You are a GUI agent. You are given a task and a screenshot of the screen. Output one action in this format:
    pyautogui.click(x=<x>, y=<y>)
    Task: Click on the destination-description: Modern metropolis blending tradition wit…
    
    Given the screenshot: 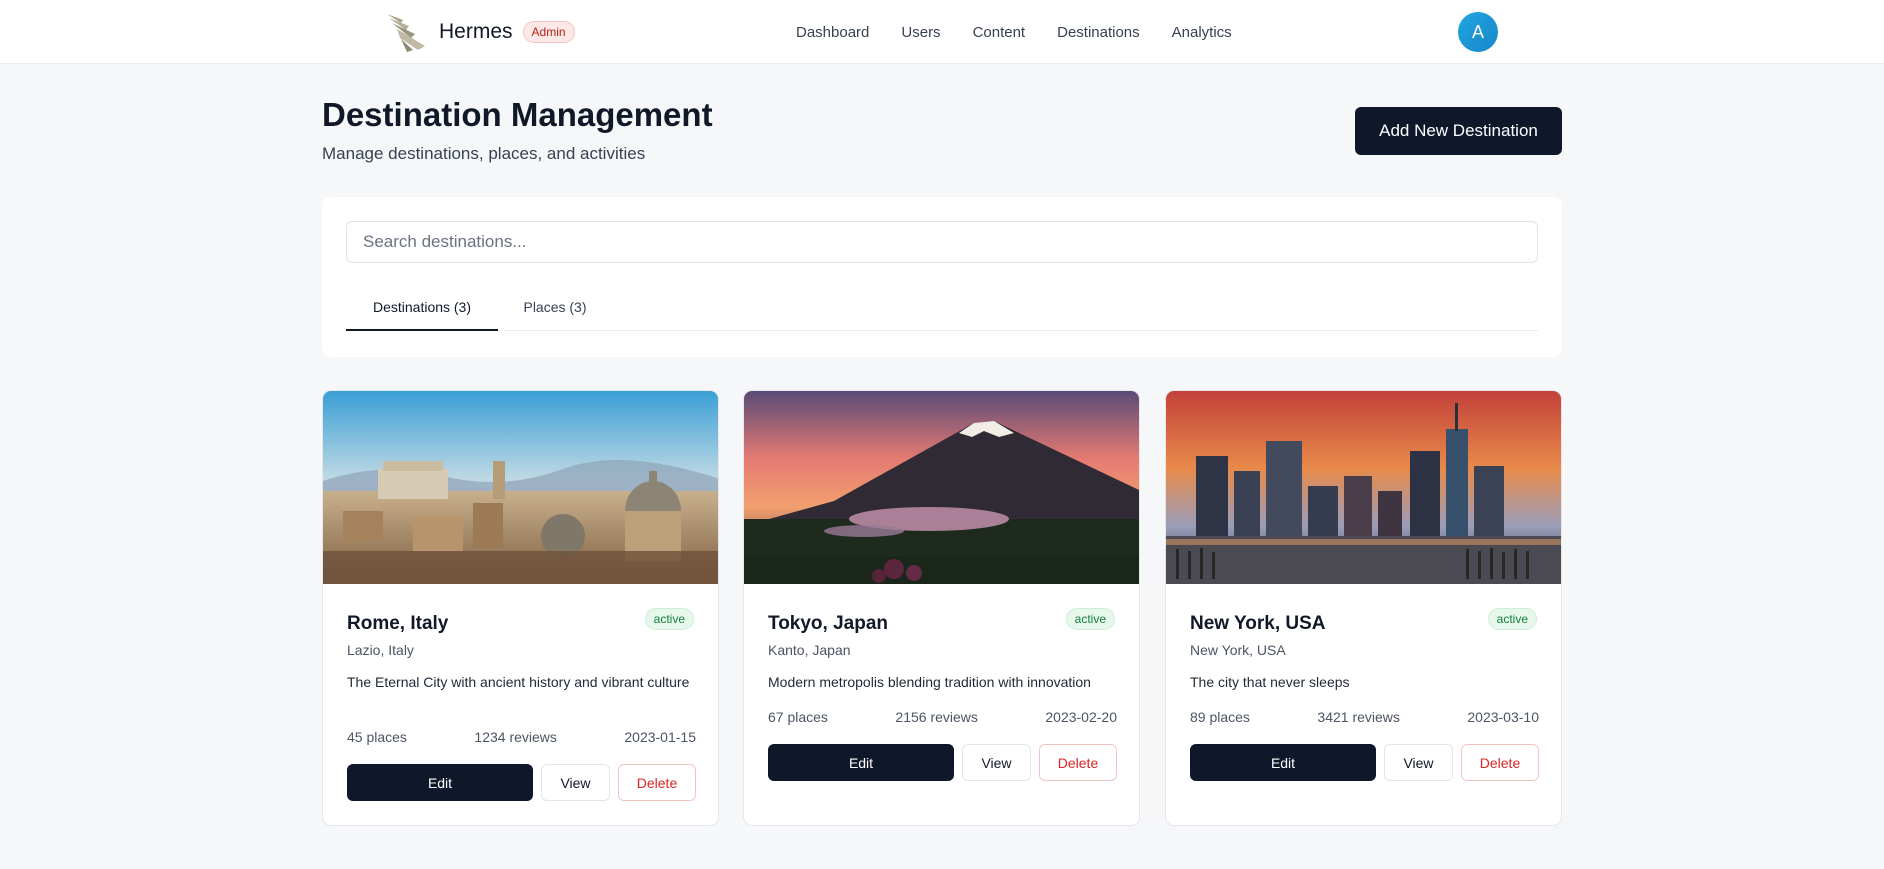 What is the action you would take?
    pyautogui.click(x=929, y=682)
    